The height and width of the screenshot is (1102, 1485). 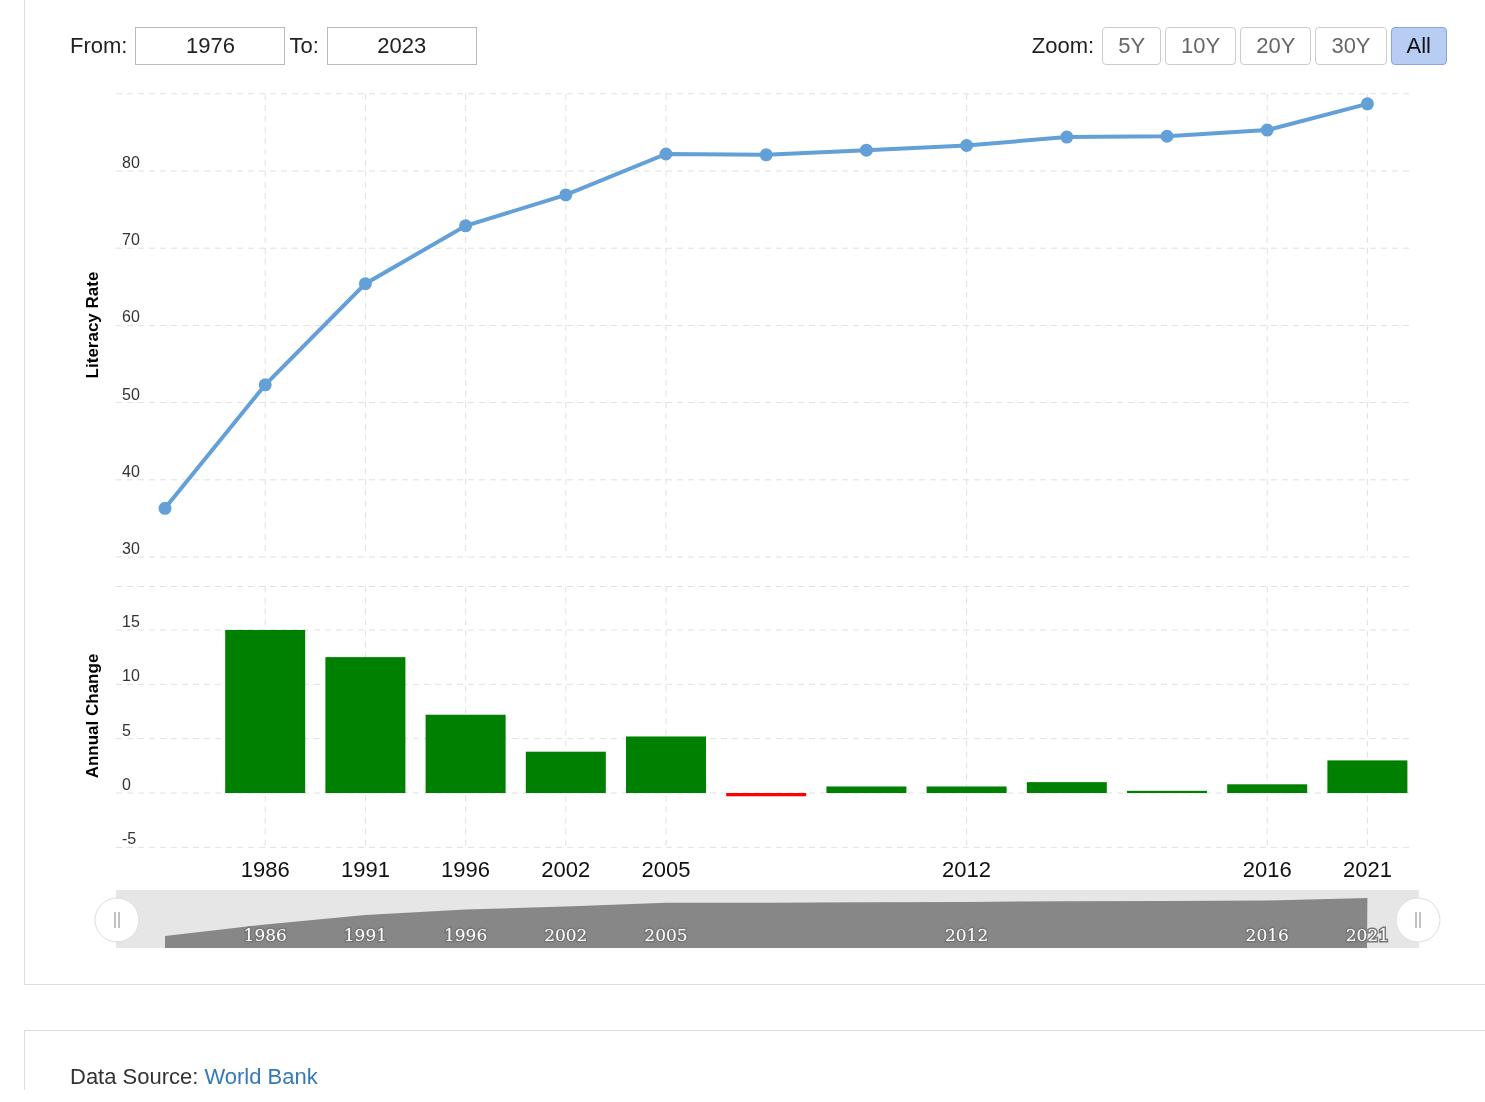 What do you see at coordinates (131, 548) in the screenshot?
I see `axis-tick-label: 30` at bounding box center [131, 548].